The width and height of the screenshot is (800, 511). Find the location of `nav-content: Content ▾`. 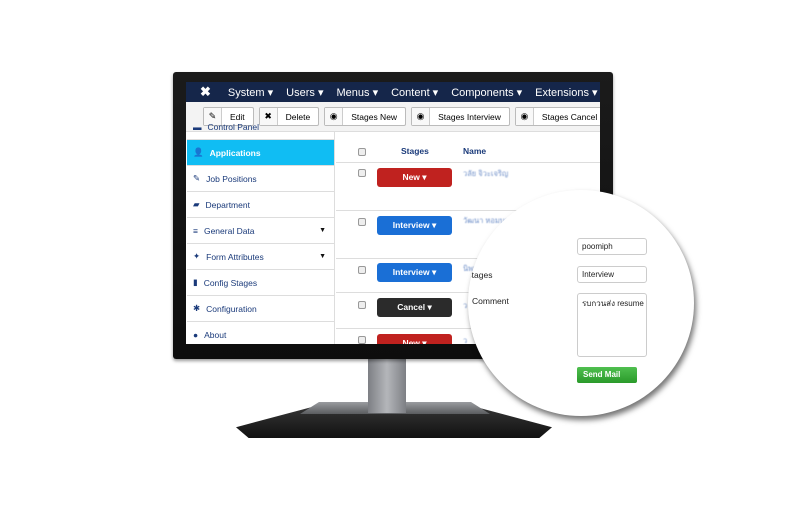

nav-content: Content ▾ is located at coordinates (414, 92).